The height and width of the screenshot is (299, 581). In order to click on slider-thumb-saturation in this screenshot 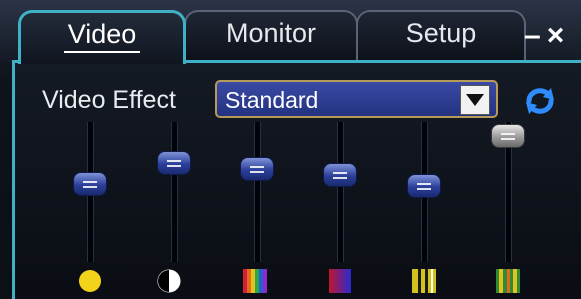, I will do `click(340, 174)`.